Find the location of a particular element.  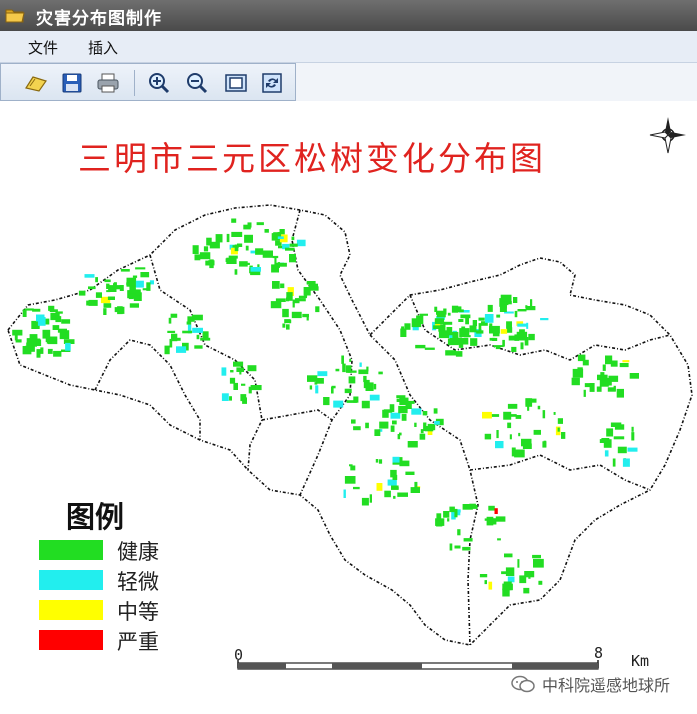

legend-swatch-healthy is located at coordinates (71, 550).